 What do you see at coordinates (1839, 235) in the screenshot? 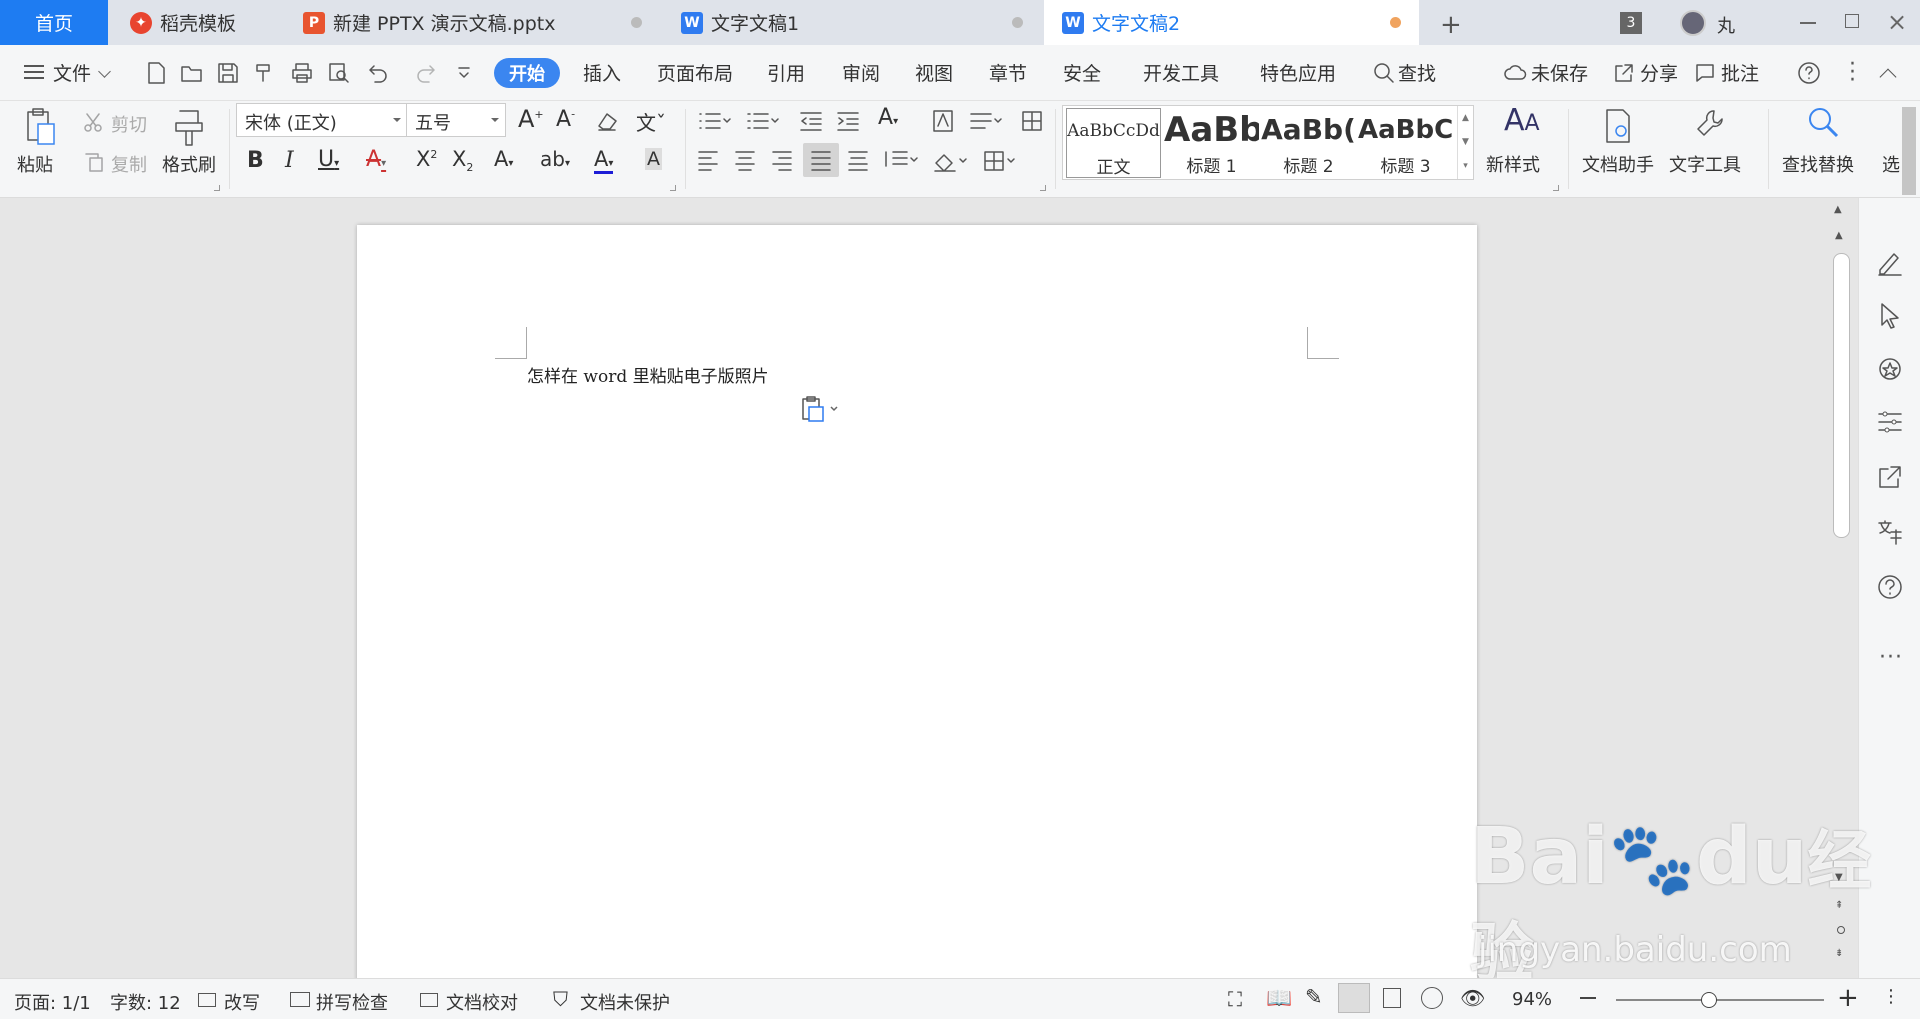
I see `scroll-up-icon: ▲` at bounding box center [1839, 235].